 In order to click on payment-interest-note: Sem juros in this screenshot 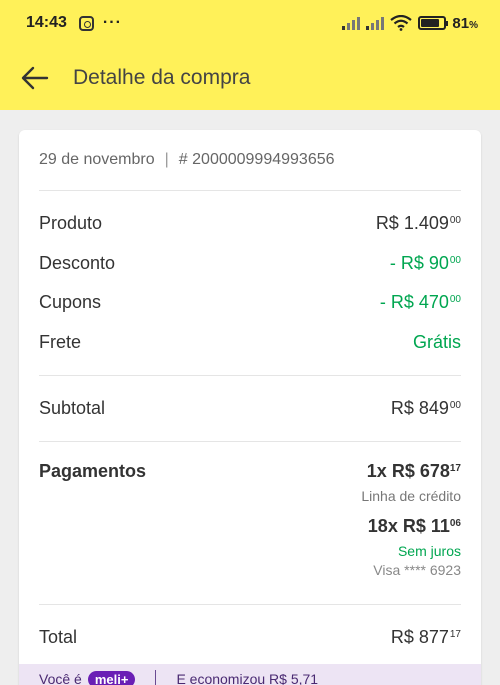, I will do `click(429, 551)`.